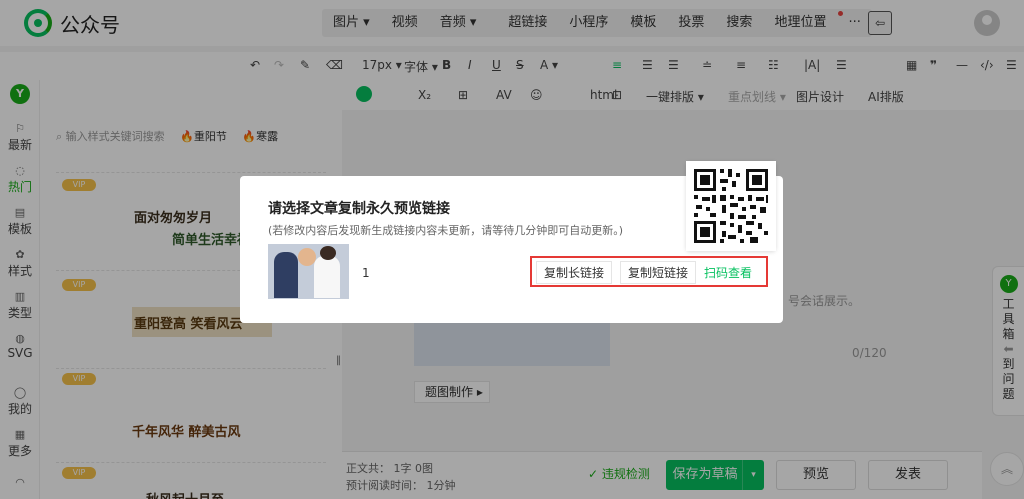 The image size is (1024, 499). I want to click on scan-view-button: 扫码查看, so click(728, 272).